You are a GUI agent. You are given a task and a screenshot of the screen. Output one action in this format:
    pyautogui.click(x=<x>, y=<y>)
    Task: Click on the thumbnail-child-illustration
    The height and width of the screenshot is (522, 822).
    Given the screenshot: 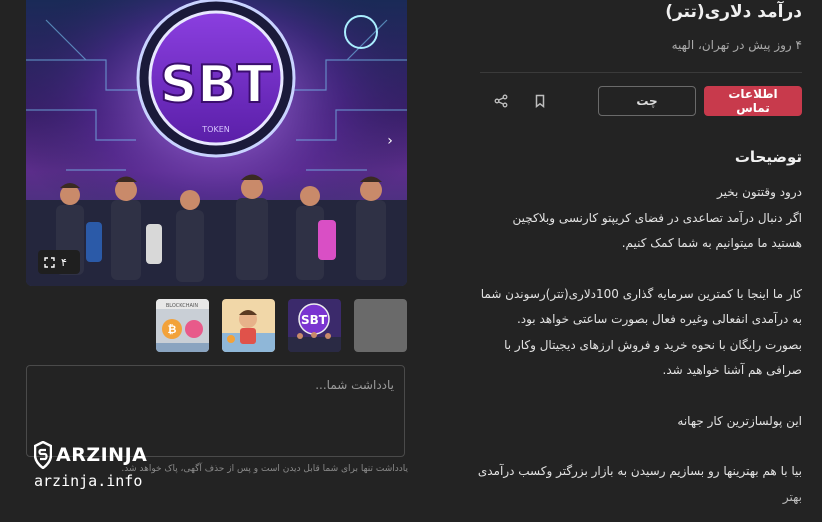 What is the action you would take?
    pyautogui.click(x=248, y=325)
    